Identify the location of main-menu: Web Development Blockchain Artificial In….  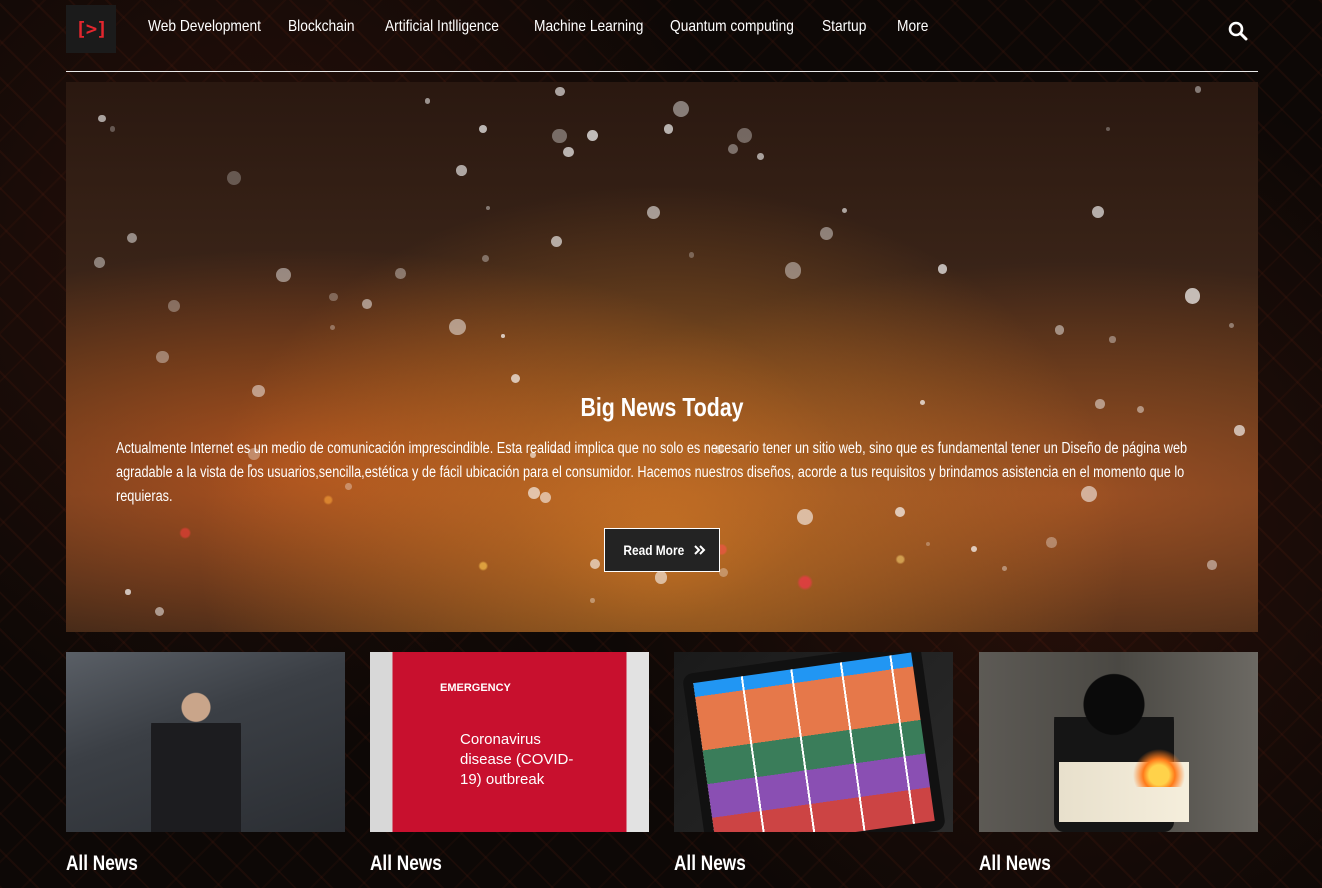
(543, 27).